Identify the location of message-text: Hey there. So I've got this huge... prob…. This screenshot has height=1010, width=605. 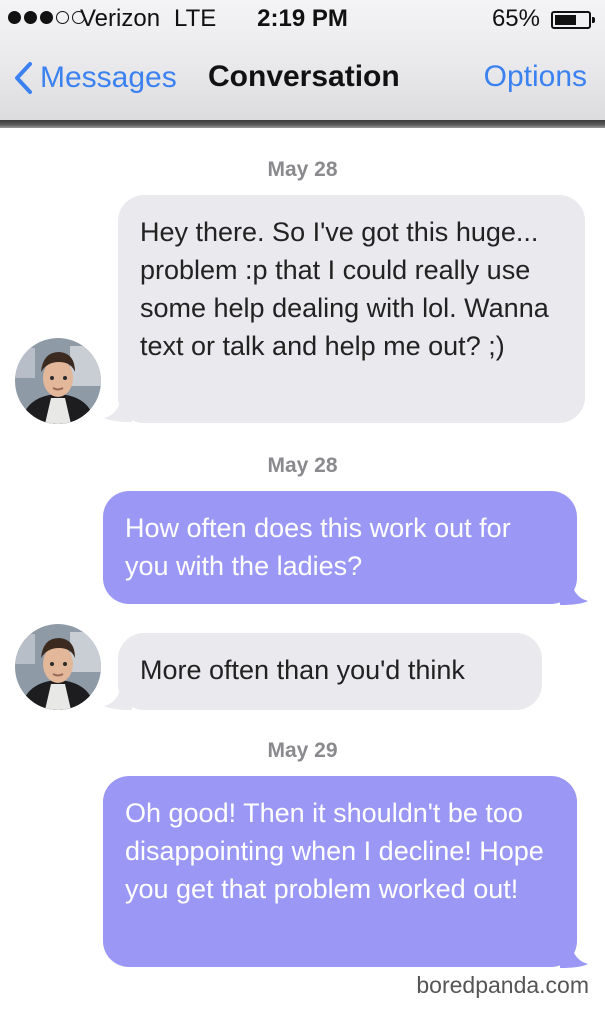
(344, 289).